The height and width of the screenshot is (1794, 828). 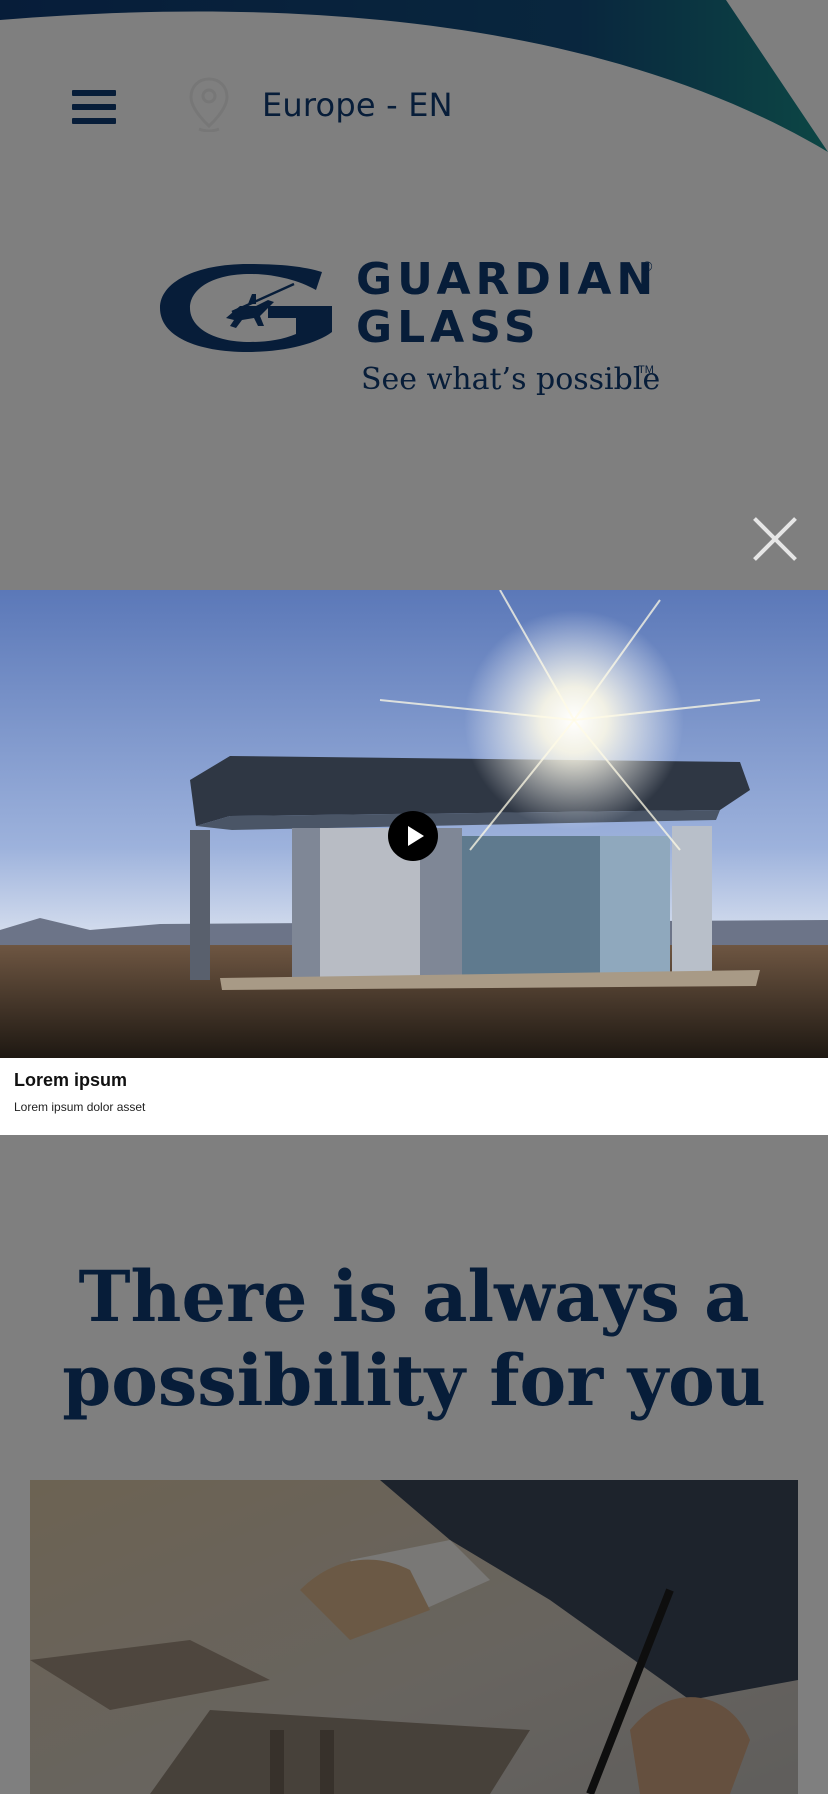 I want to click on hero-headline: There is always a possibility for you, so click(x=414, y=1339).